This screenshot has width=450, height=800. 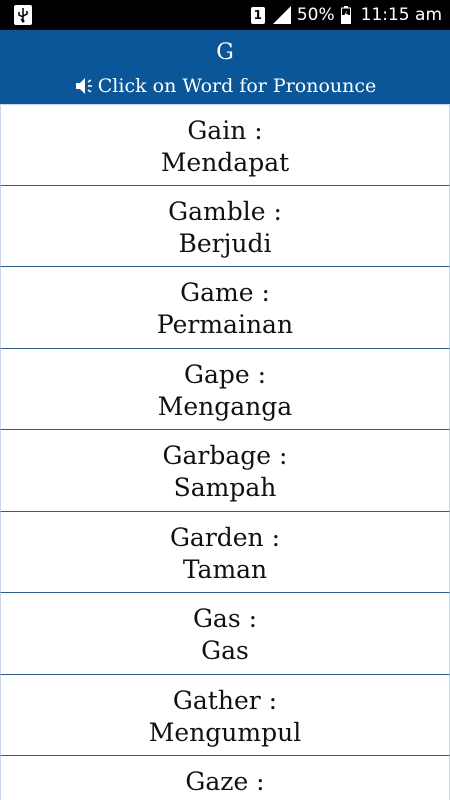 What do you see at coordinates (225, 324) in the screenshot?
I see `word-translation: Permainan` at bounding box center [225, 324].